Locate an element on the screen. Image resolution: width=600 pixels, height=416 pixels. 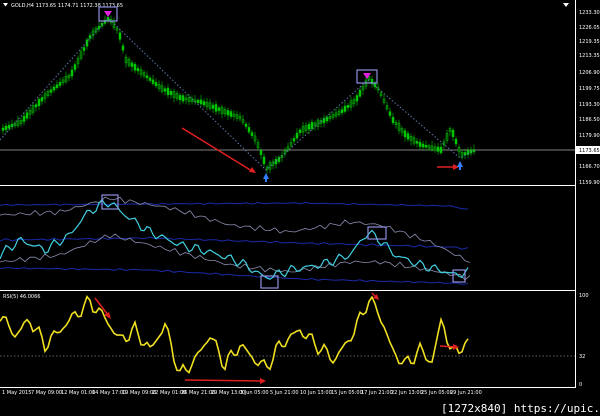
time-label: 25 Jun 05:00 is located at coordinates (437, 393).